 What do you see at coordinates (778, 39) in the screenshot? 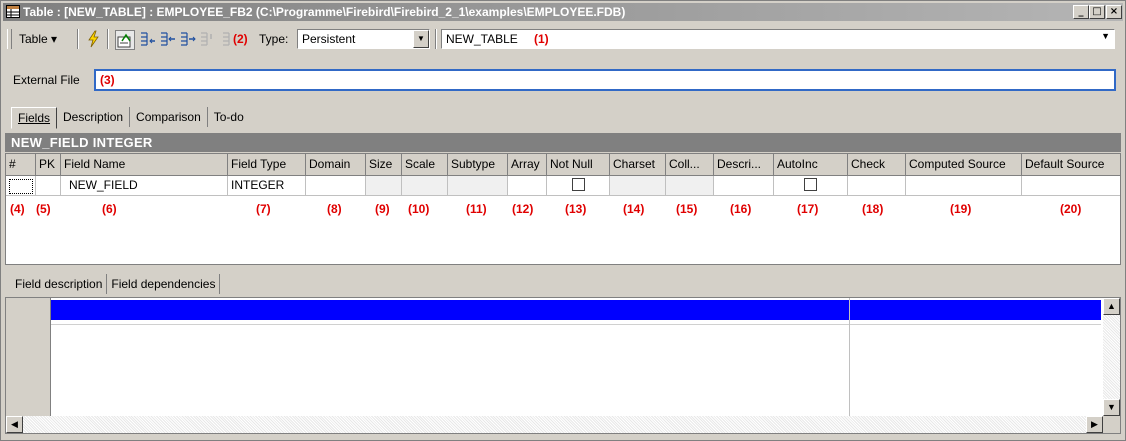
I see `table-name-combo: NEW_TABLE (1) ▼` at bounding box center [778, 39].